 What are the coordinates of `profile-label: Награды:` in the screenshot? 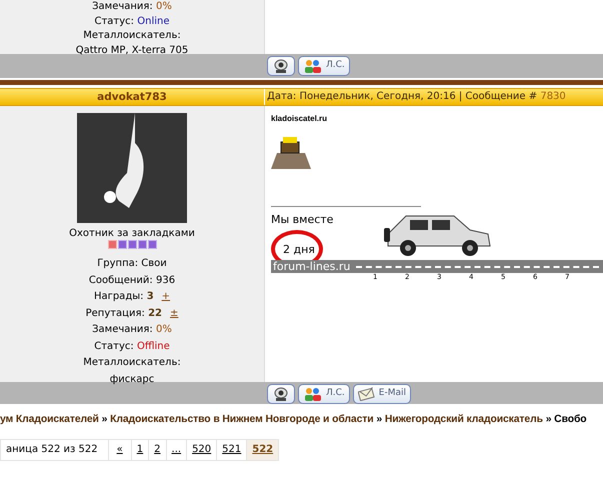 It's located at (119, 296).